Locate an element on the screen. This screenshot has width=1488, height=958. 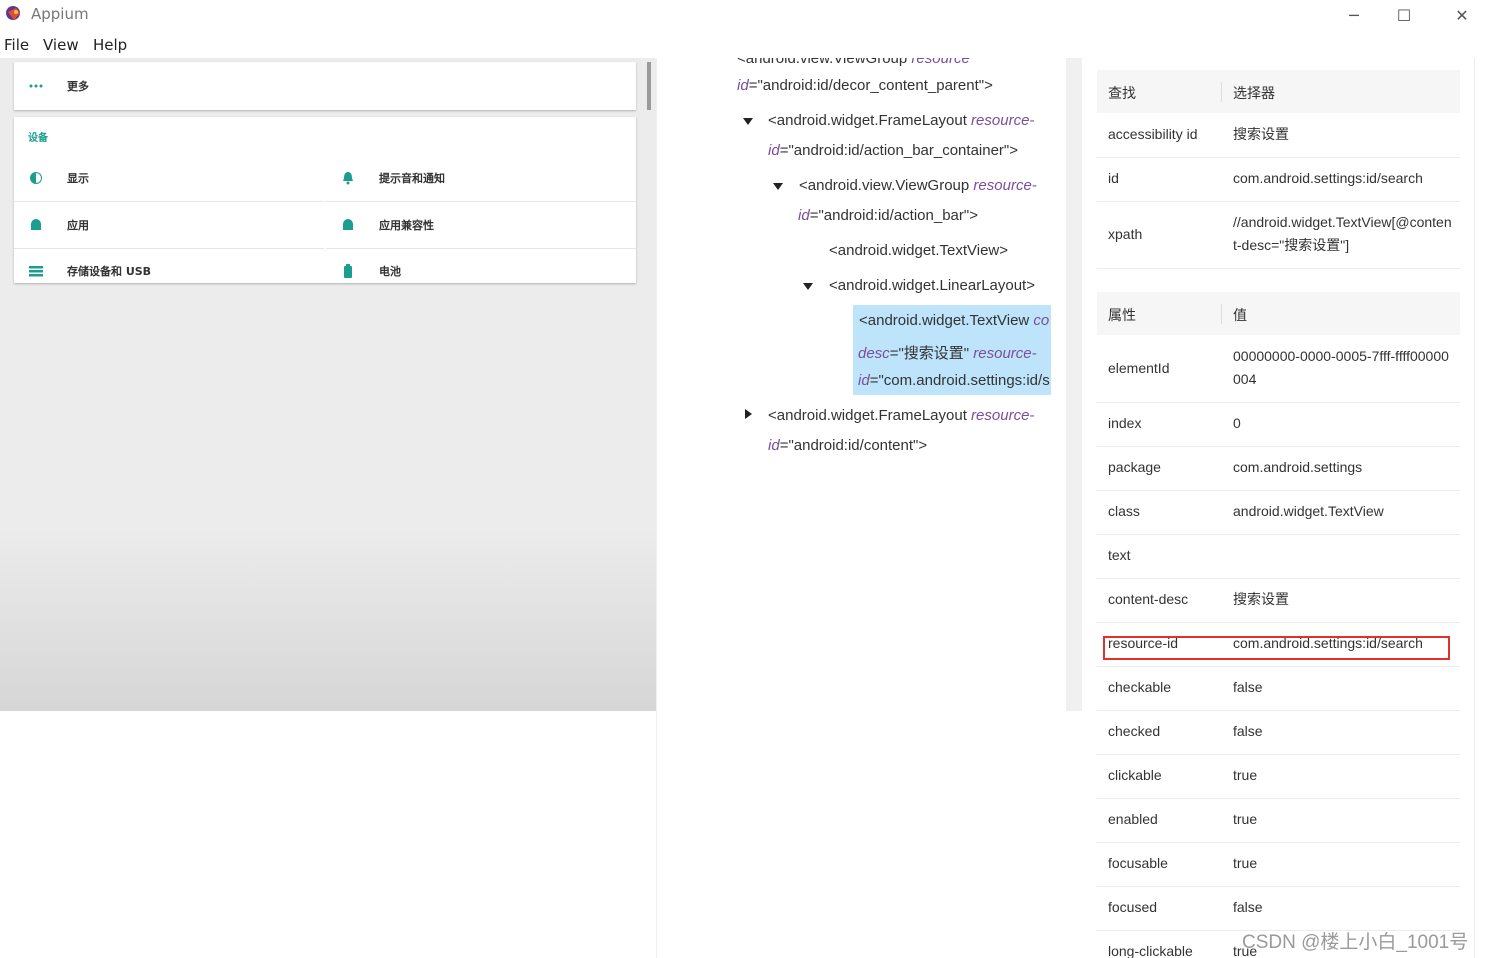
tree-node-line: id="android:id/decor_content_parent"> is located at coordinates (865, 85).